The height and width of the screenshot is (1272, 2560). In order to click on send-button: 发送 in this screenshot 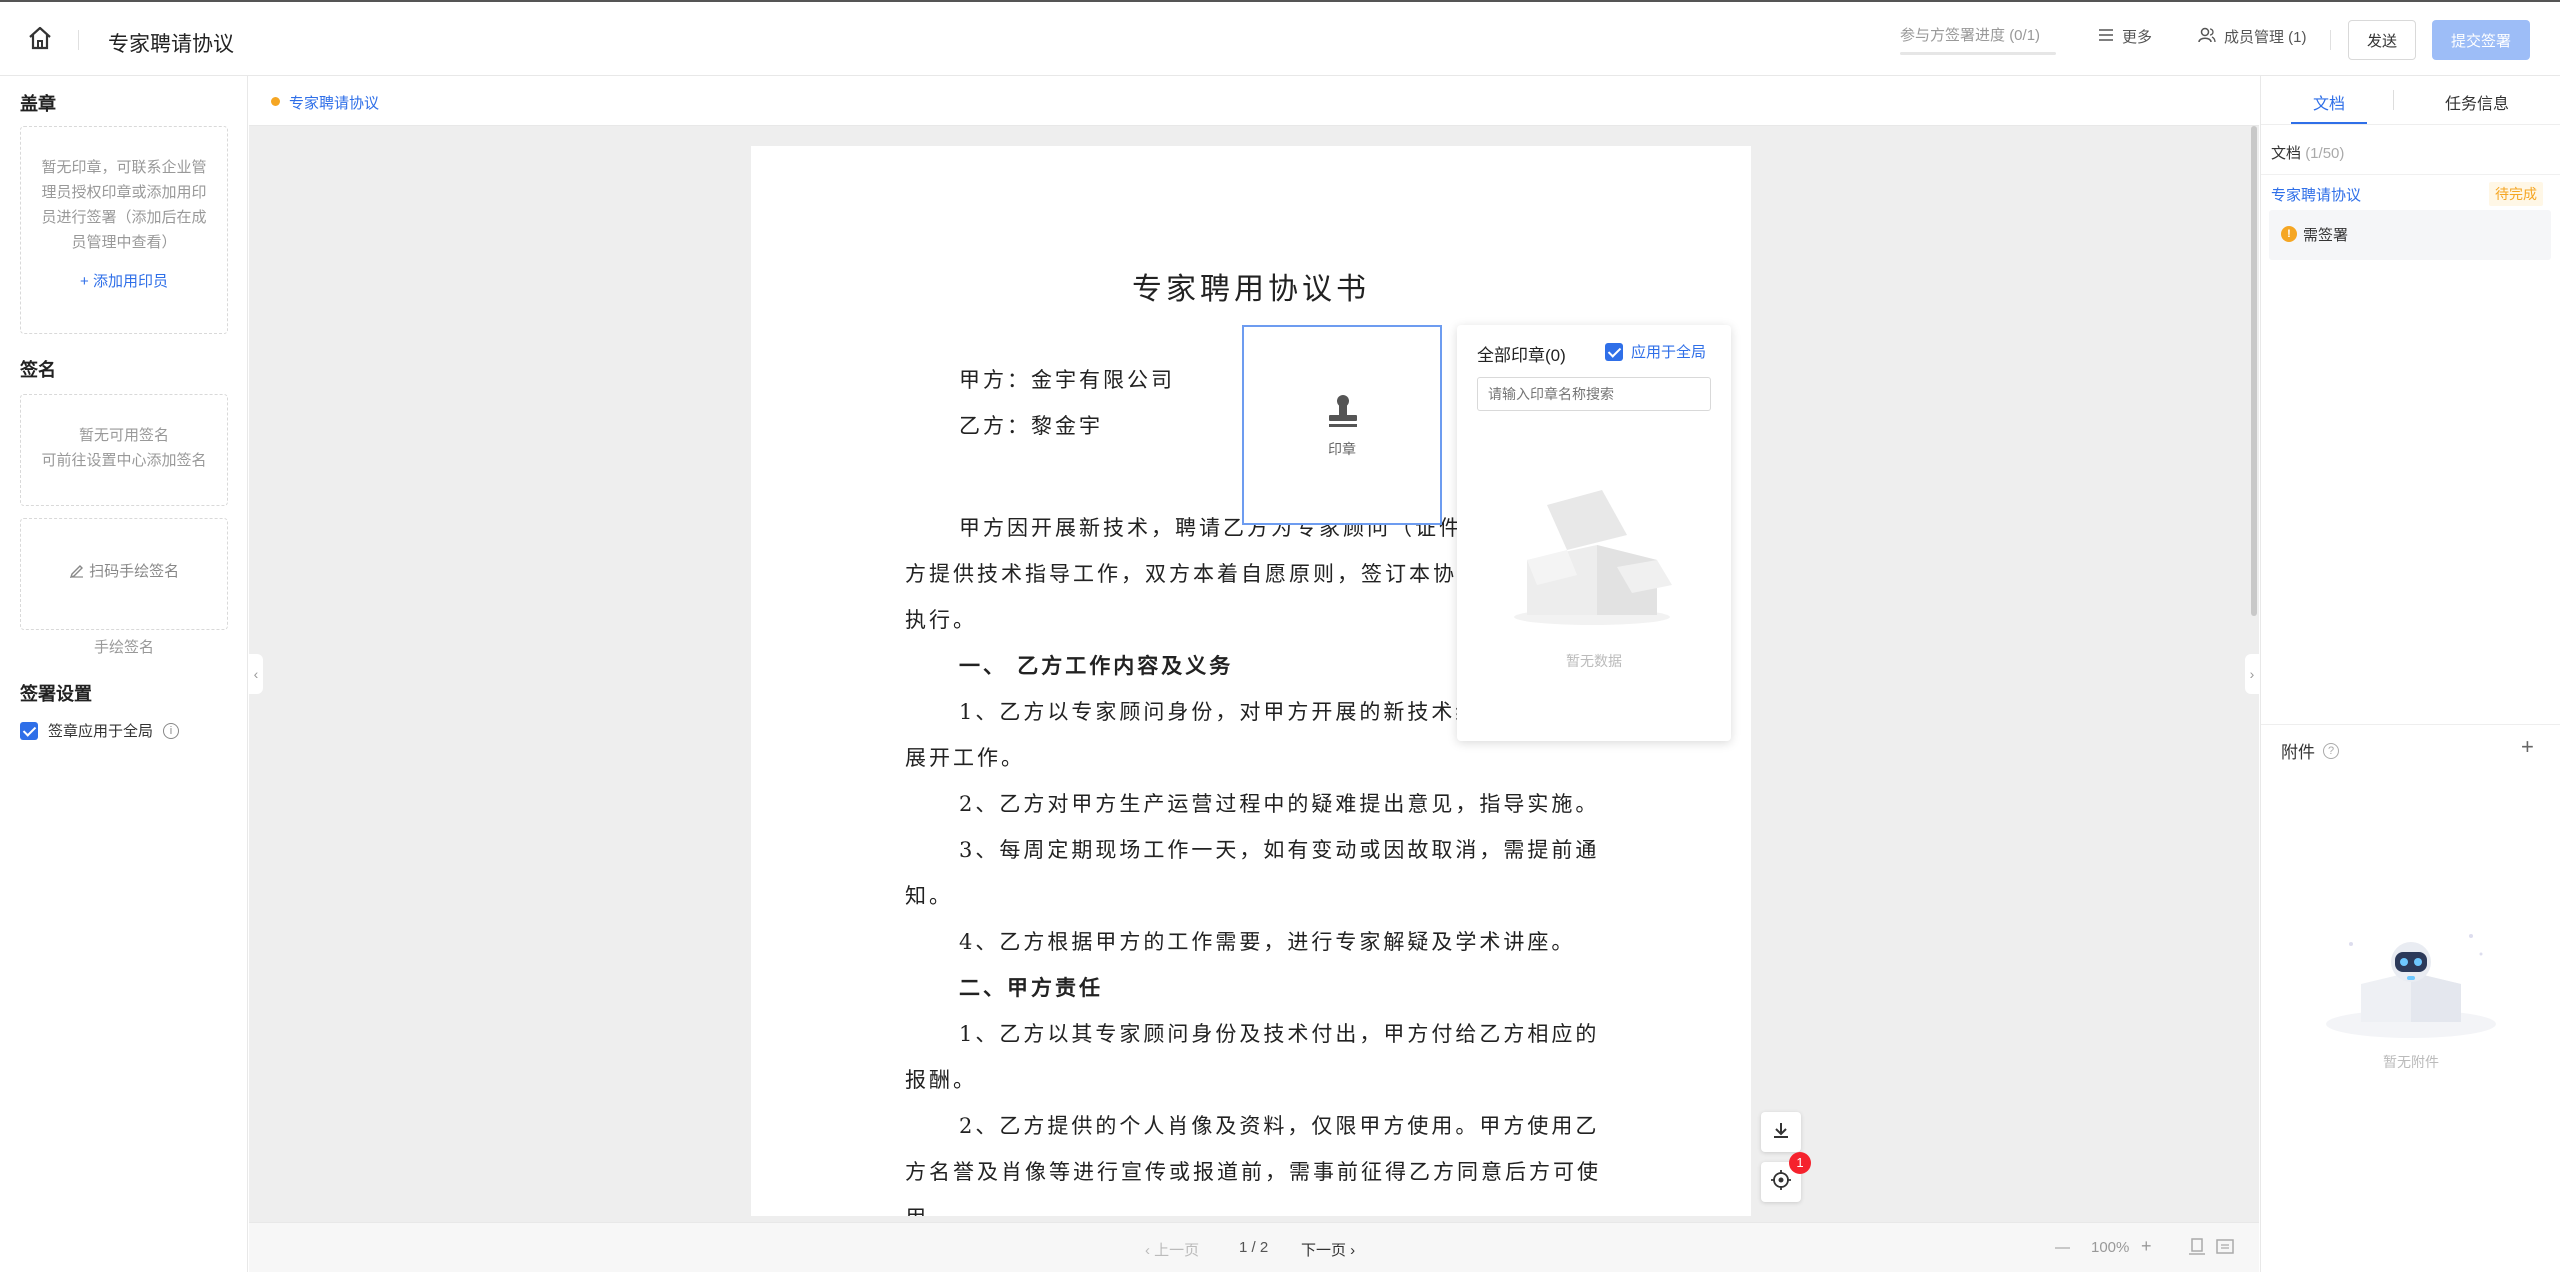, I will do `click(2382, 40)`.